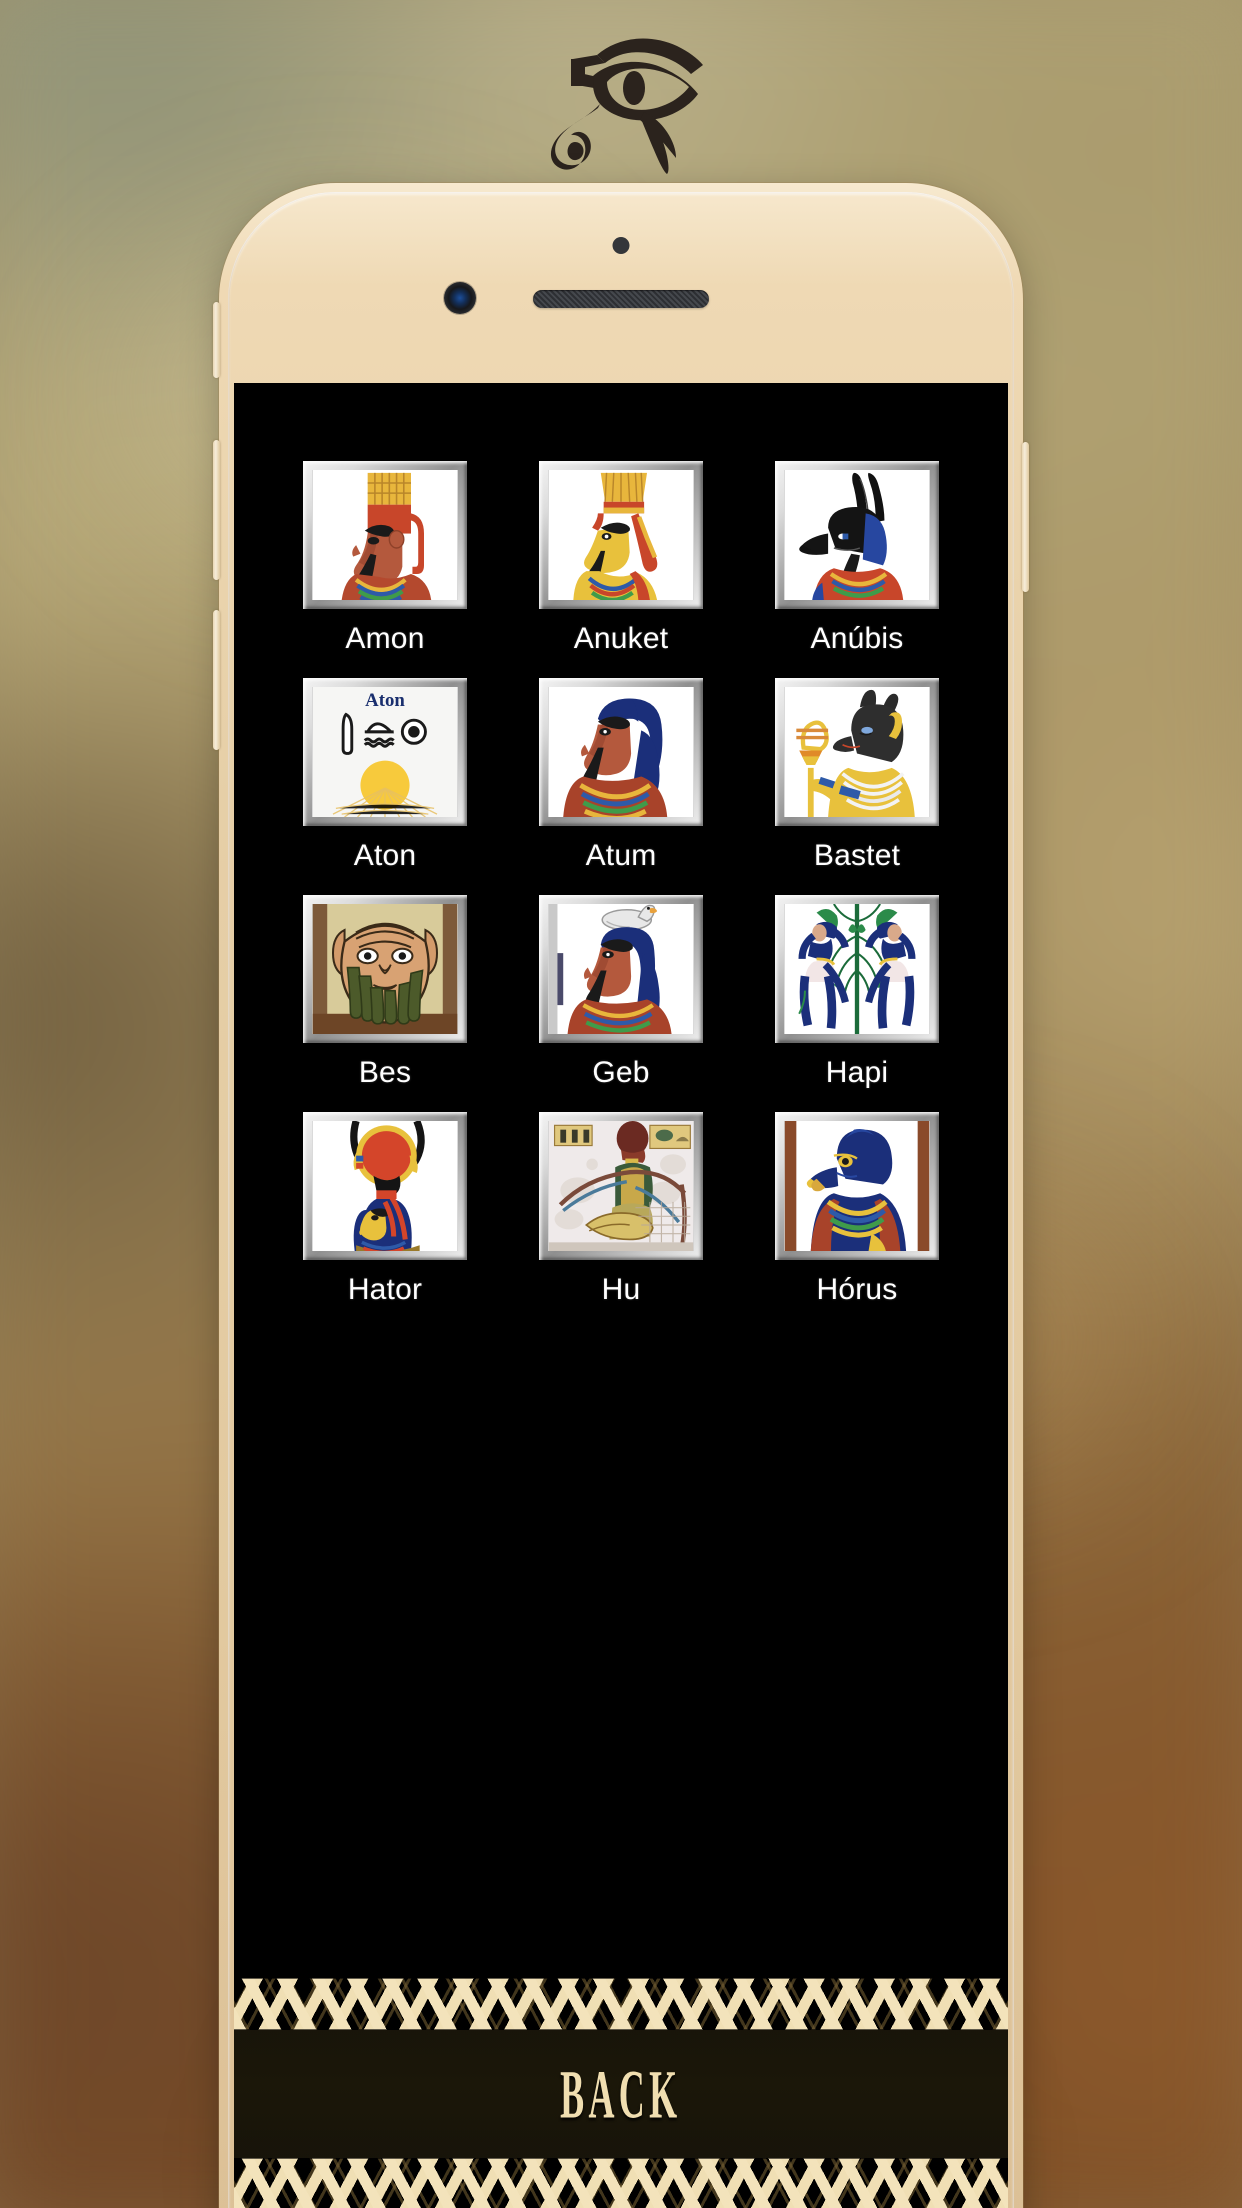 Image resolution: width=1242 pixels, height=2208 pixels. I want to click on god-tile-geb, so click(621, 969).